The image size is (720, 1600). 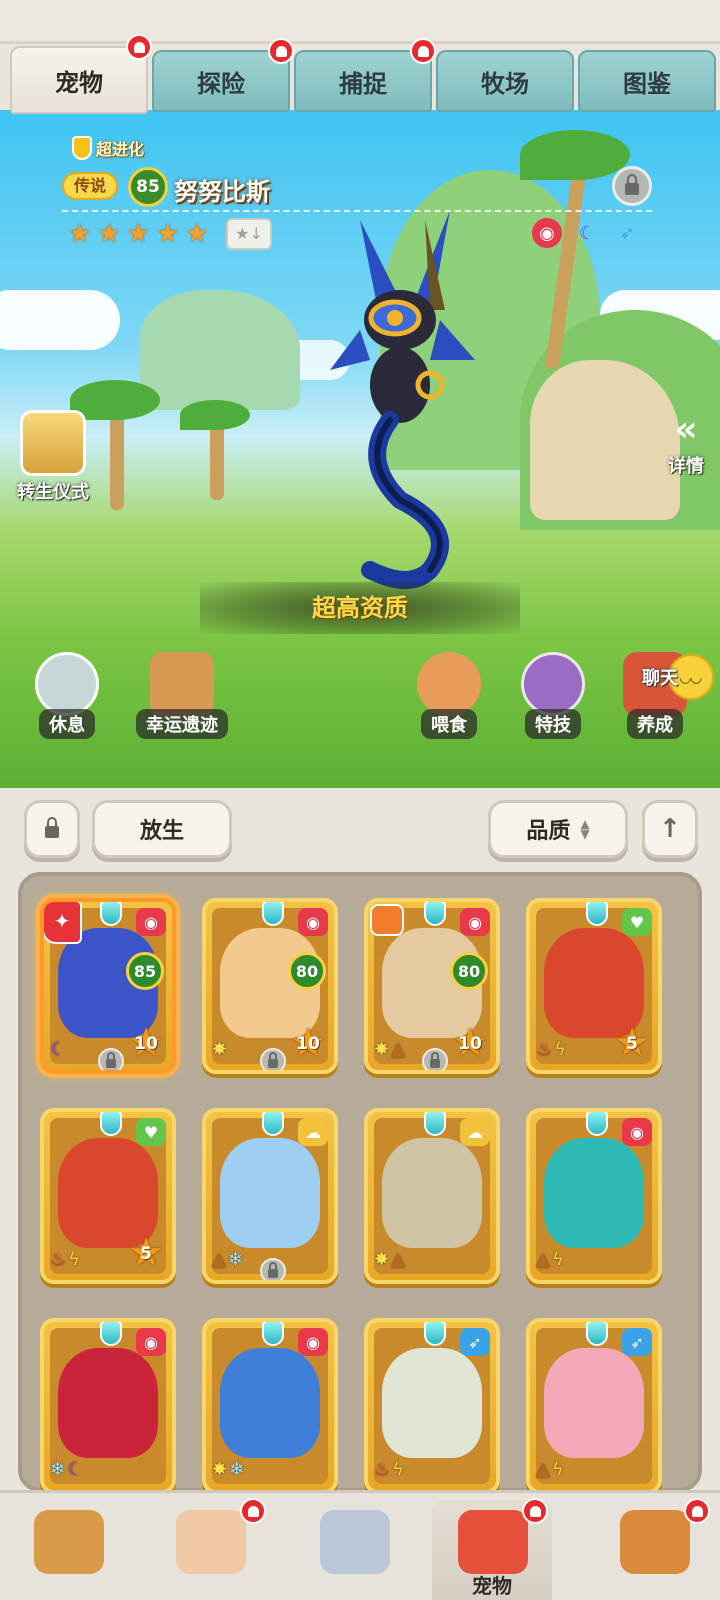 I want to click on pet-card: ◉ 80 ★ 10 ✸, so click(x=270, y=986).